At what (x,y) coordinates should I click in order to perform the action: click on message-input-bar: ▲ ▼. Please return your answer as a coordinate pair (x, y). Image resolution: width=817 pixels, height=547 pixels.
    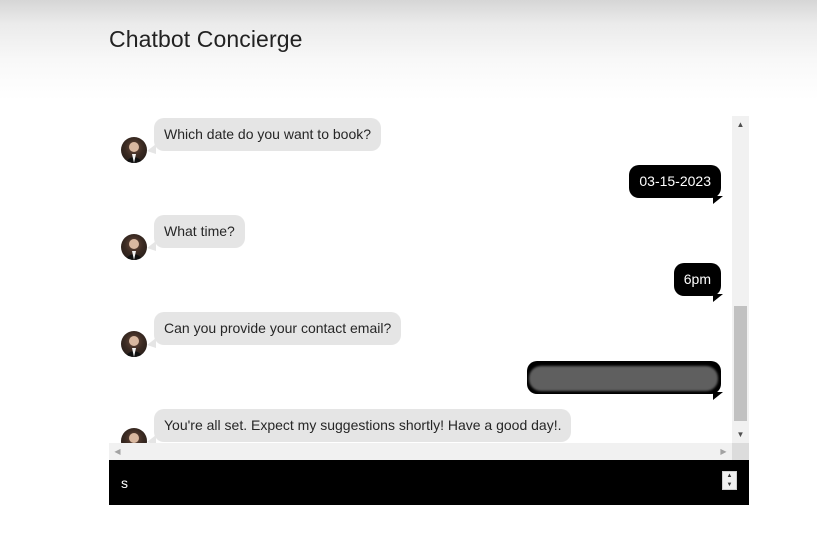
    Looking at the image, I should click on (429, 482).